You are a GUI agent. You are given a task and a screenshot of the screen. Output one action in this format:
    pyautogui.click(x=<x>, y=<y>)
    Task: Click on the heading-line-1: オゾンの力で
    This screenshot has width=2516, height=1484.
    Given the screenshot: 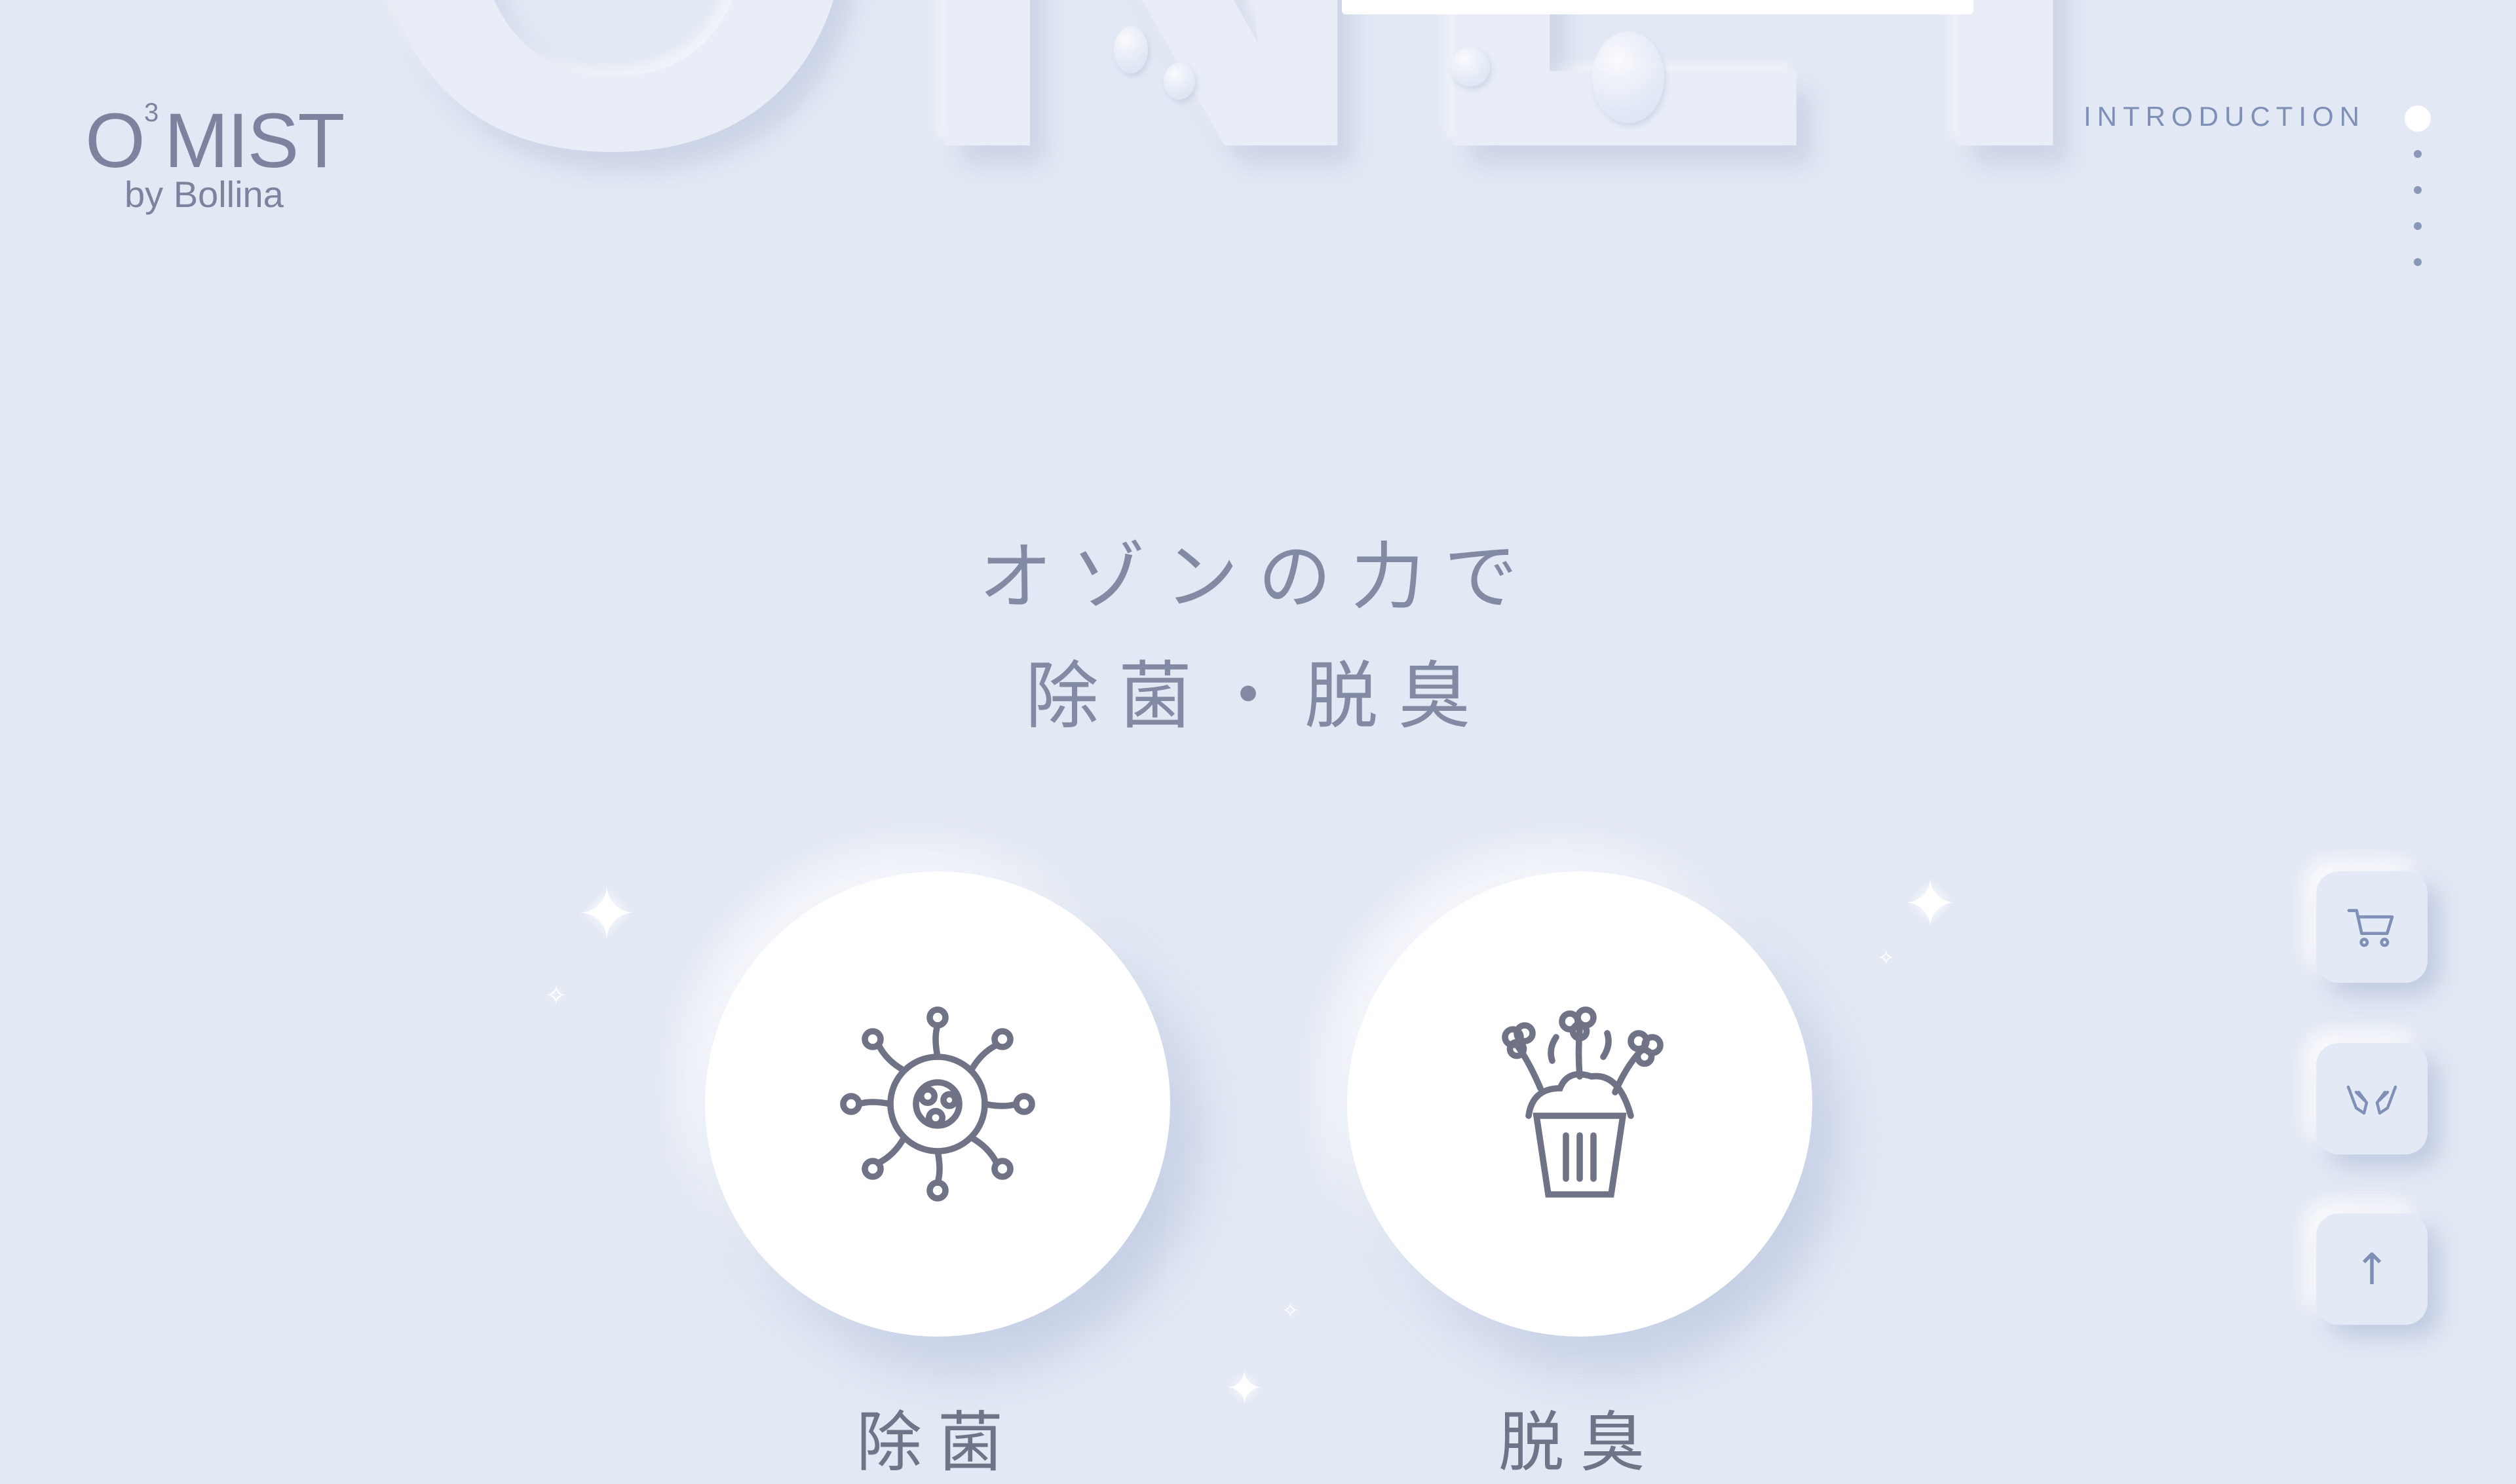 What is the action you would take?
    pyautogui.click(x=1258, y=577)
    